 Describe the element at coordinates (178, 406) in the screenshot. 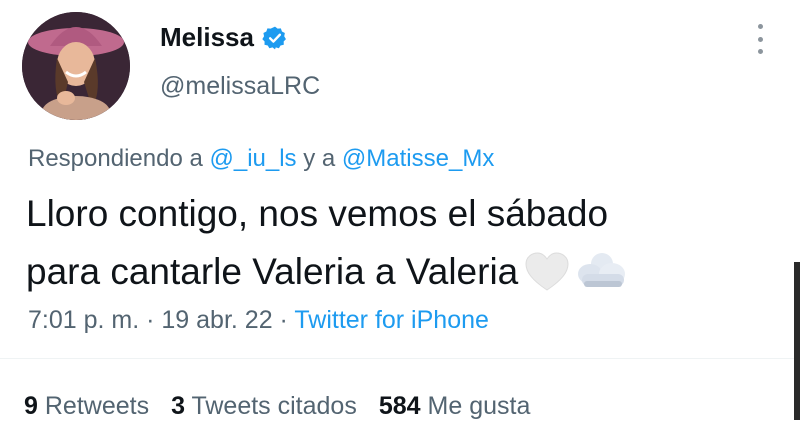

I see `quotes-count: 3` at that location.